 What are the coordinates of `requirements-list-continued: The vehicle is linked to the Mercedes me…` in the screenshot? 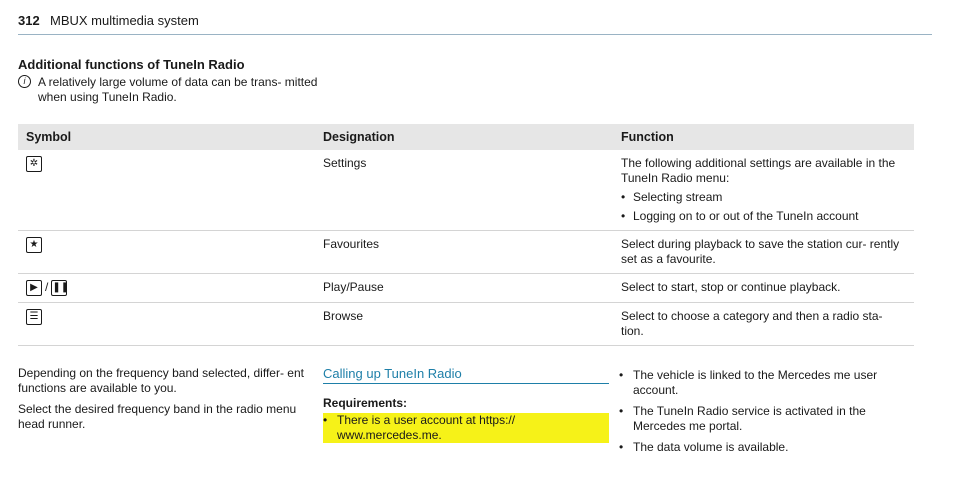 It's located at (769, 411).